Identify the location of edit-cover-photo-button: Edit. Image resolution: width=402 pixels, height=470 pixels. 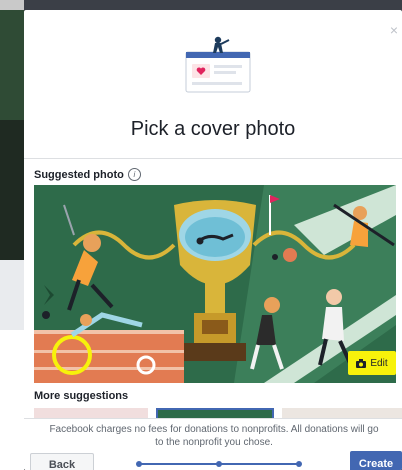
(372, 363).